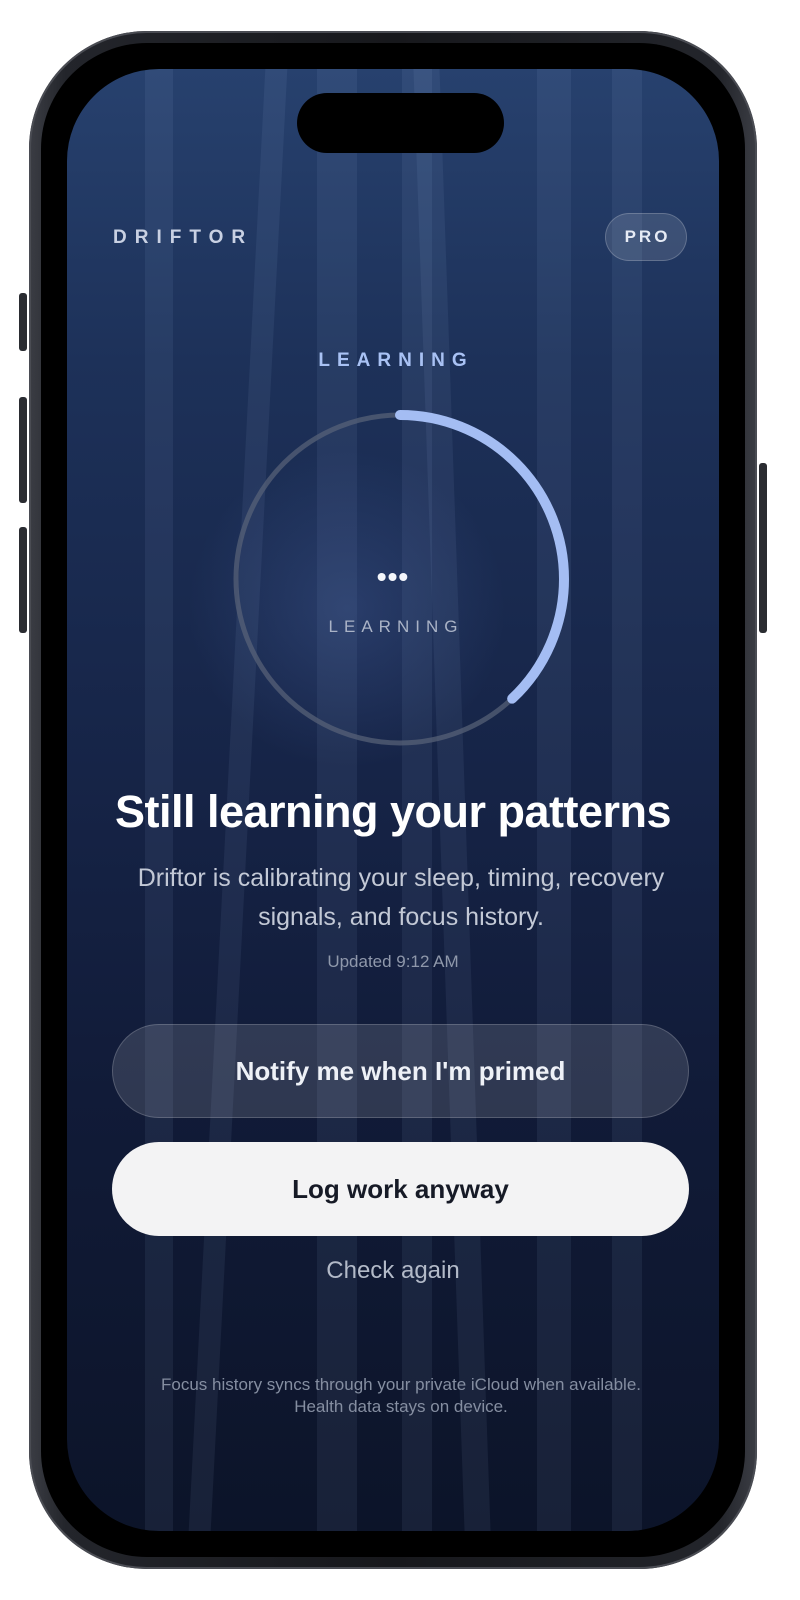 Image resolution: width=800 pixels, height=1600 pixels. What do you see at coordinates (23, 450) in the screenshot?
I see `volume-up-button` at bounding box center [23, 450].